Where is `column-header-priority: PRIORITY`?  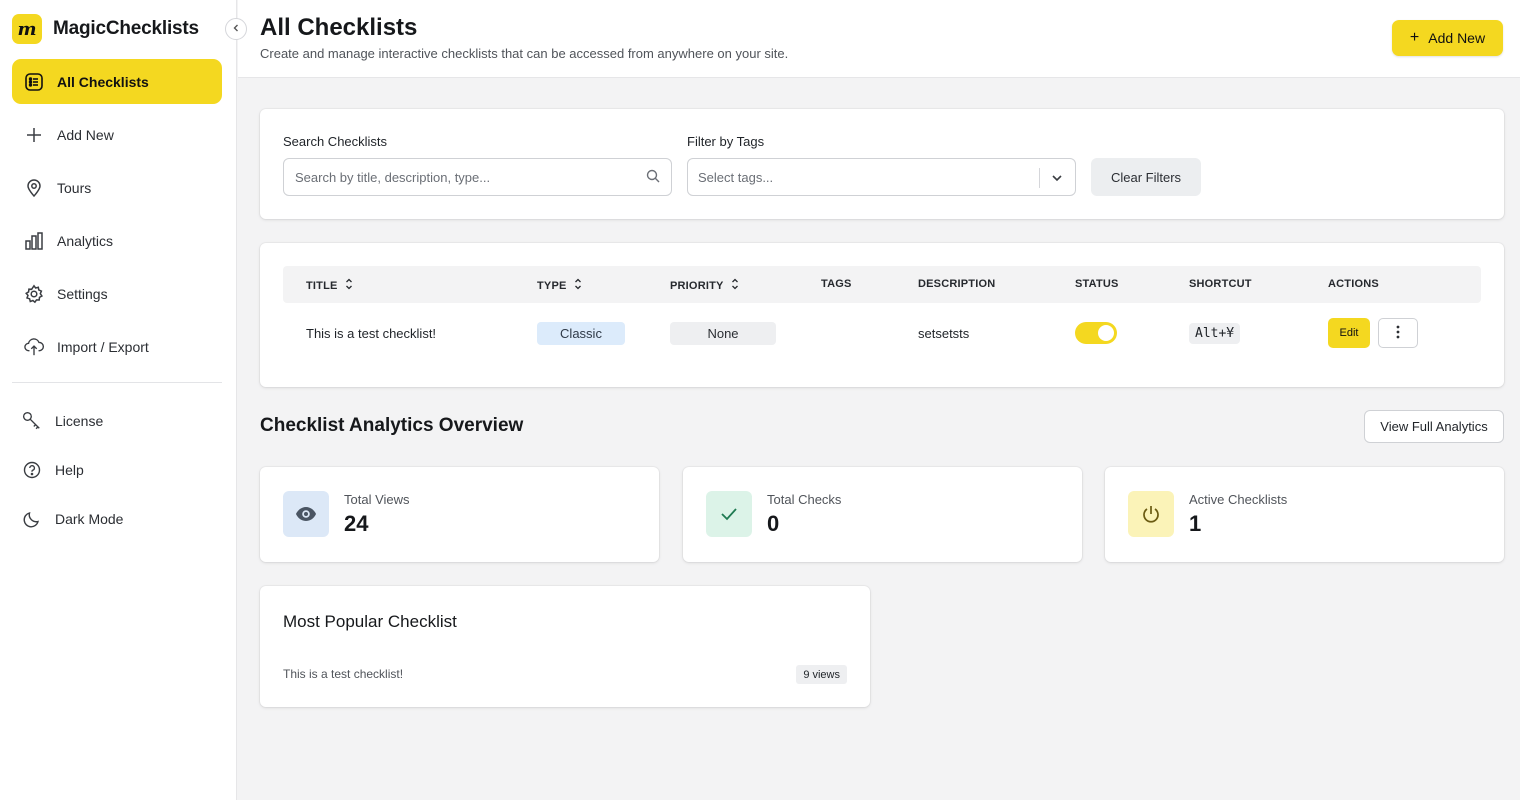 column-header-priority: PRIORITY is located at coordinates (704, 285).